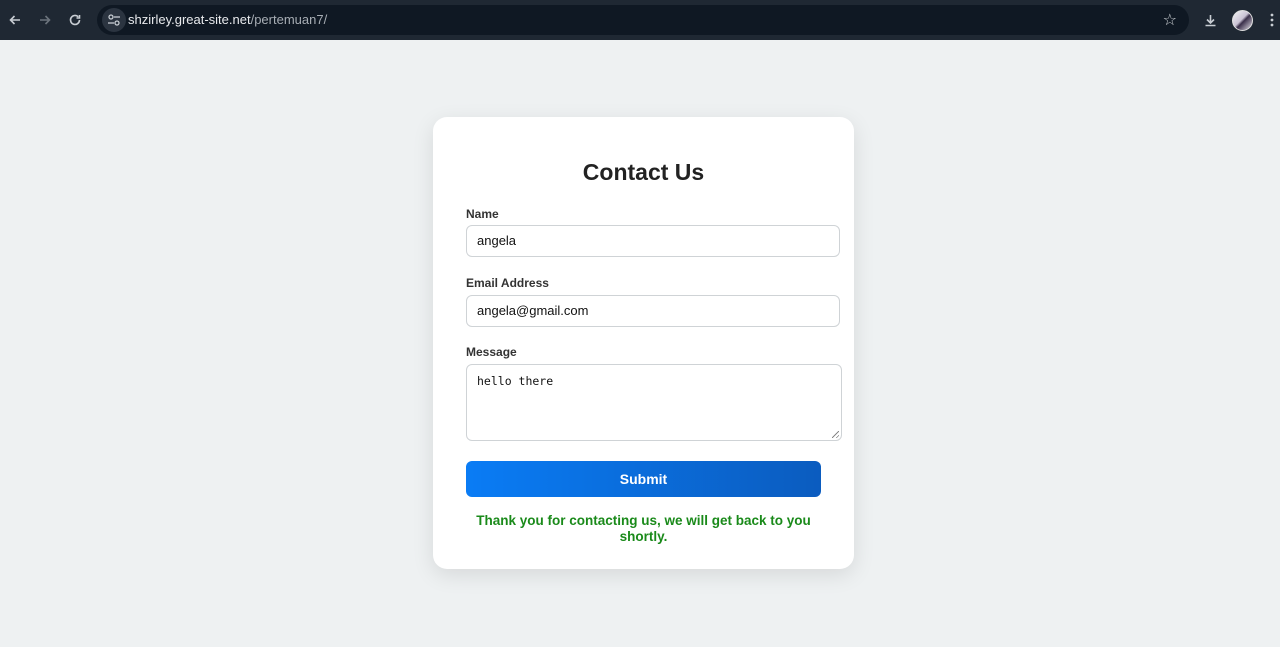 The height and width of the screenshot is (647, 1280). Describe the element at coordinates (114, 20) in the screenshot. I see `site-settings-icon` at that location.